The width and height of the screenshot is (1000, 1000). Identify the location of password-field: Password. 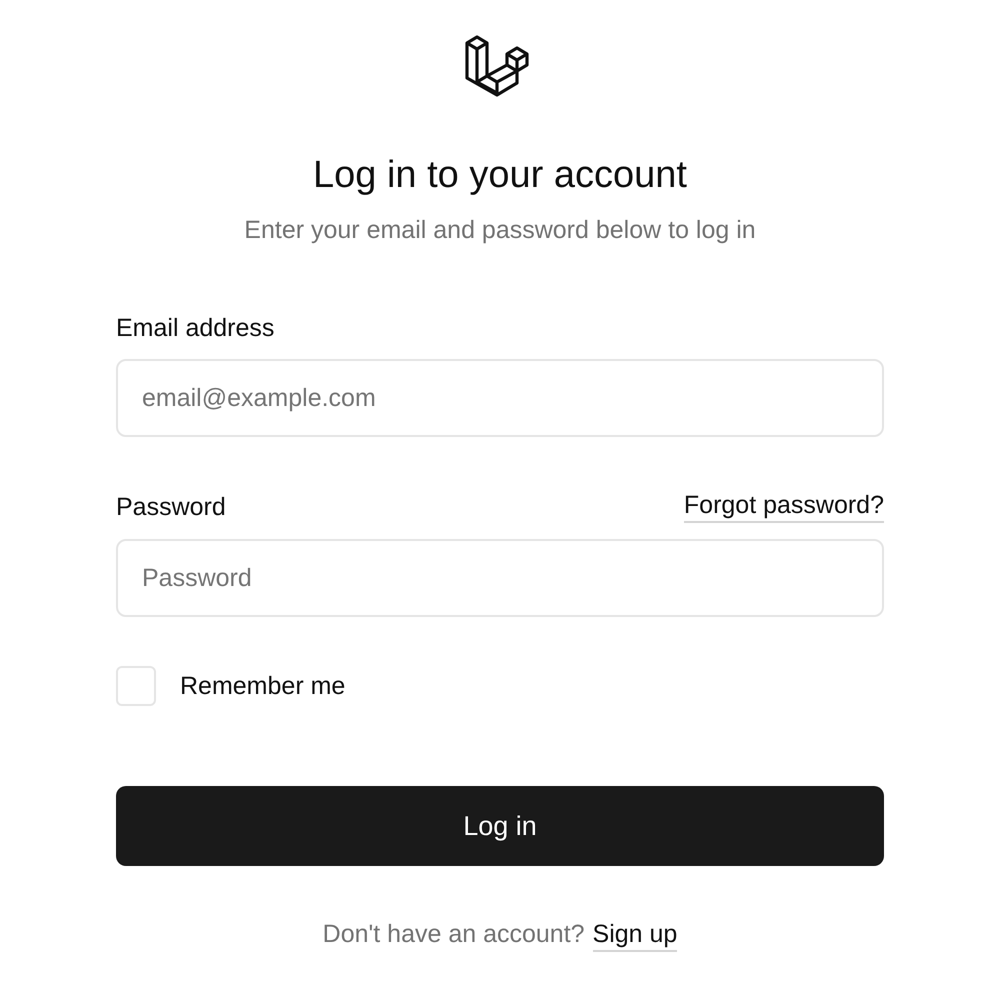
(500, 578).